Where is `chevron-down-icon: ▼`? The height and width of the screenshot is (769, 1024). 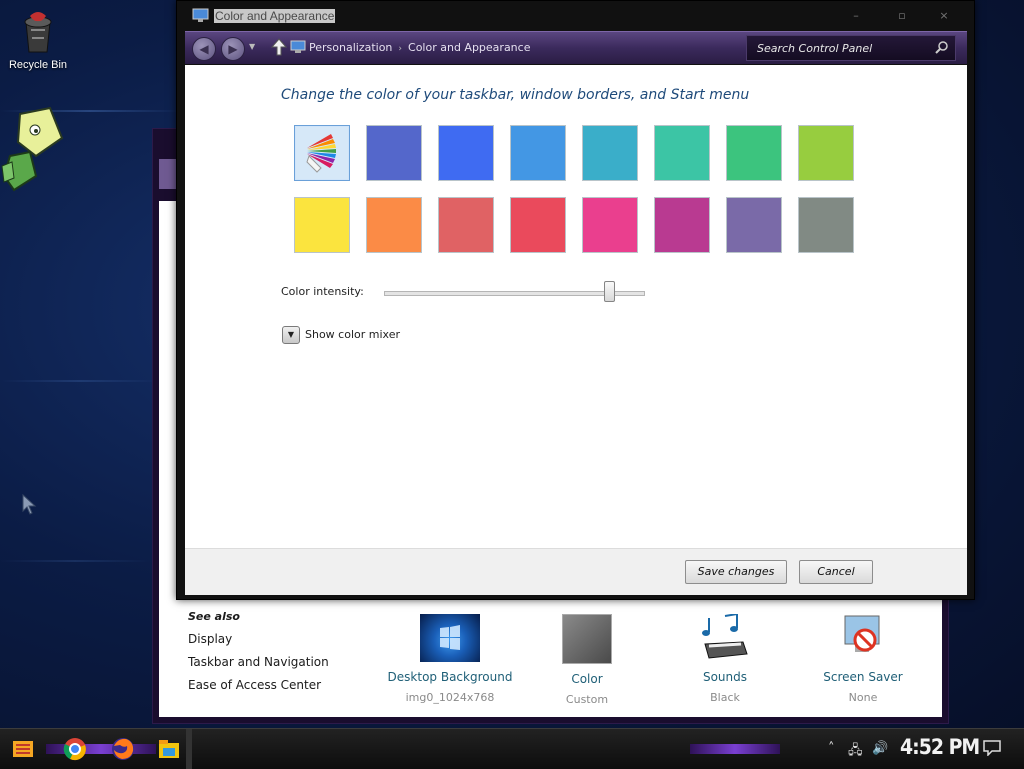 chevron-down-icon: ▼ is located at coordinates (291, 334).